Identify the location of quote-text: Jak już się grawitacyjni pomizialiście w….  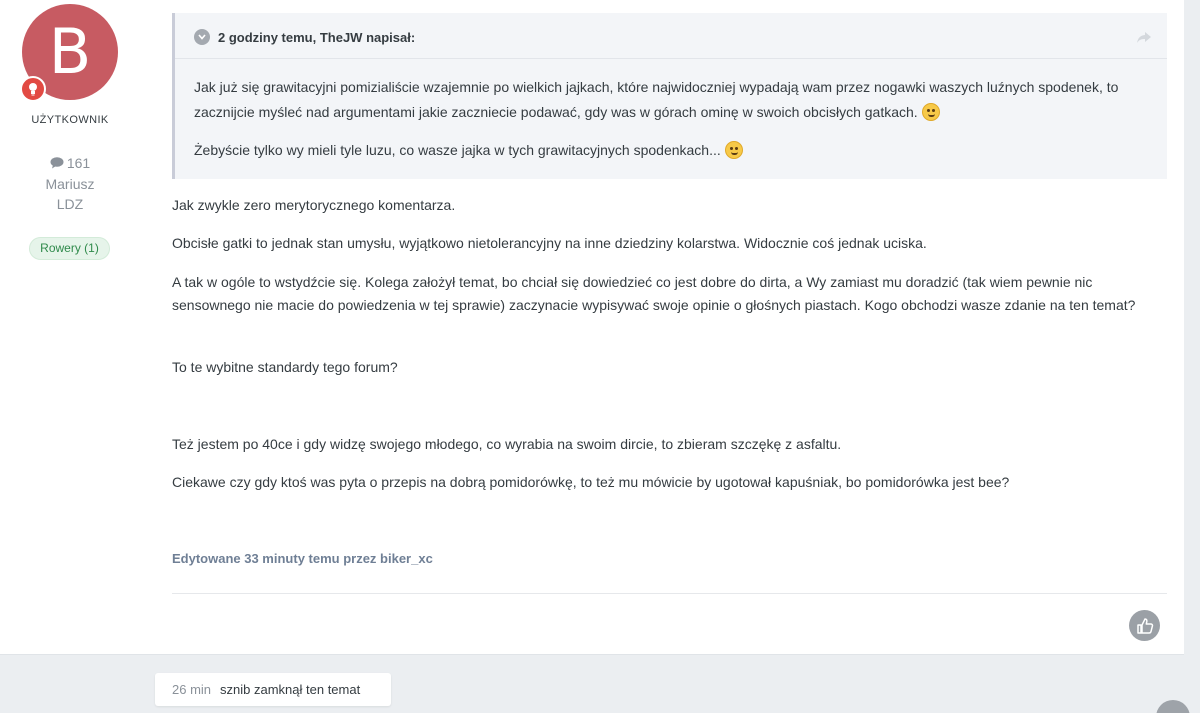
(656, 99).